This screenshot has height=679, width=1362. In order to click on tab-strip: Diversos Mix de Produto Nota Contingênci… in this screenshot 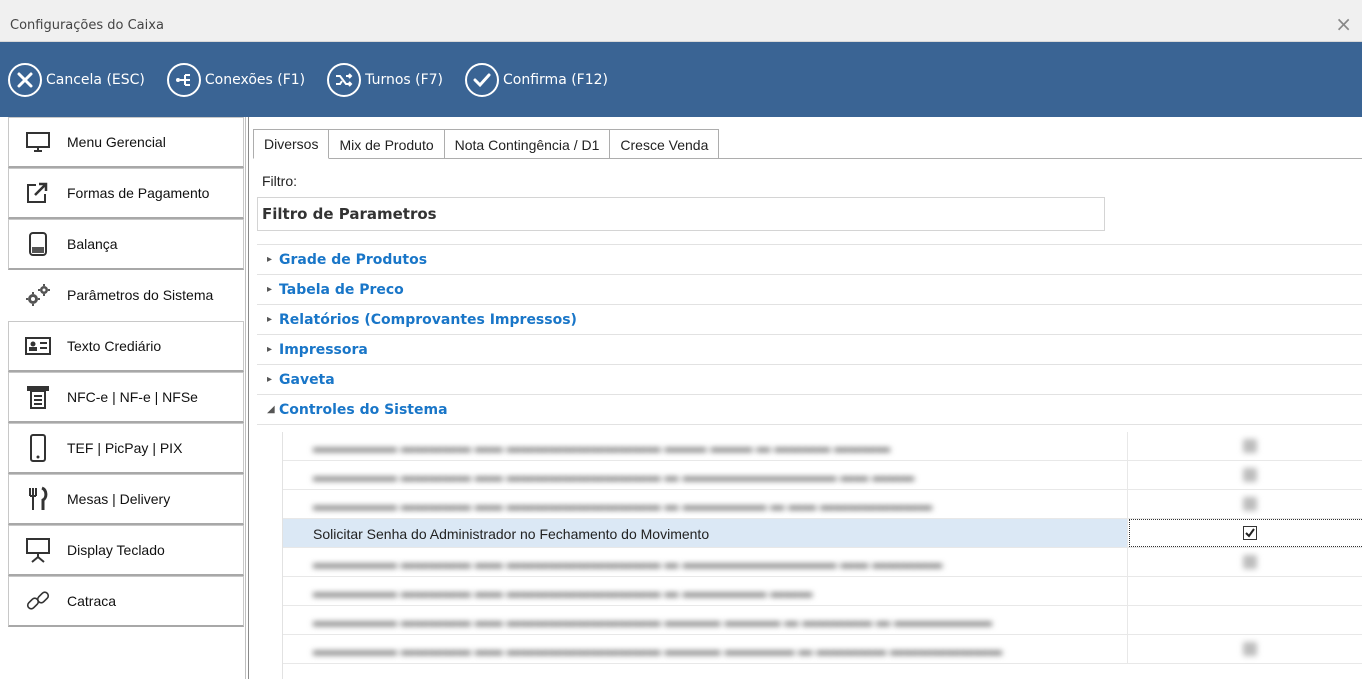, I will do `click(486, 144)`.